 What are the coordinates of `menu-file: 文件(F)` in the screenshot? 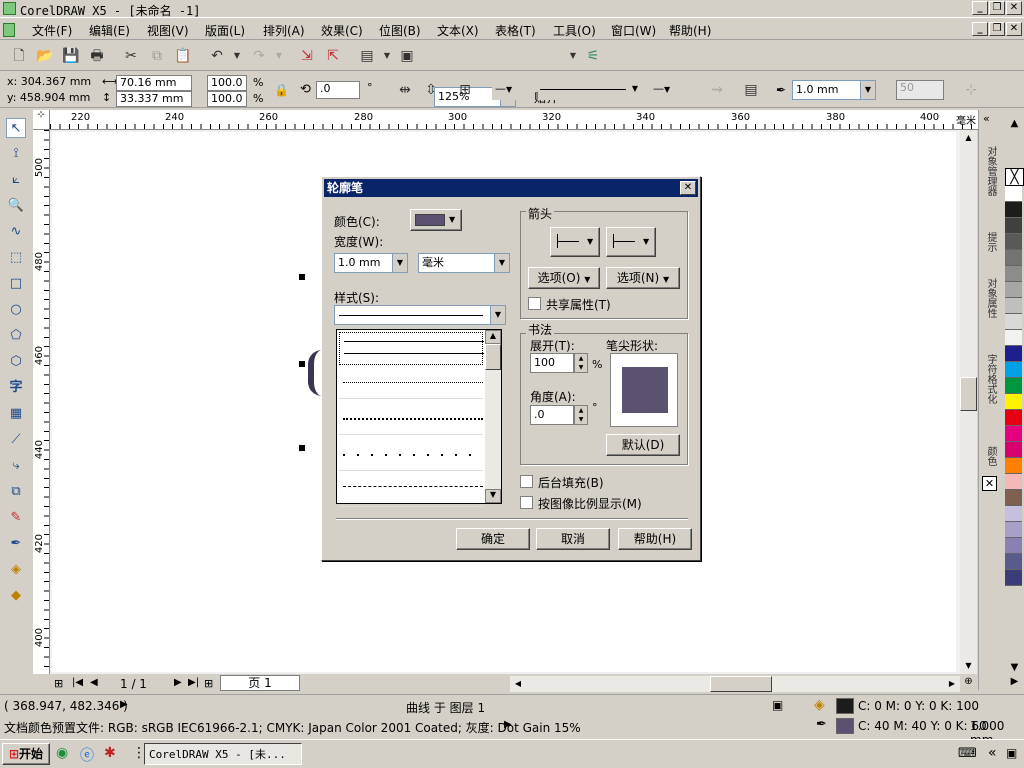 It's located at (52, 30).